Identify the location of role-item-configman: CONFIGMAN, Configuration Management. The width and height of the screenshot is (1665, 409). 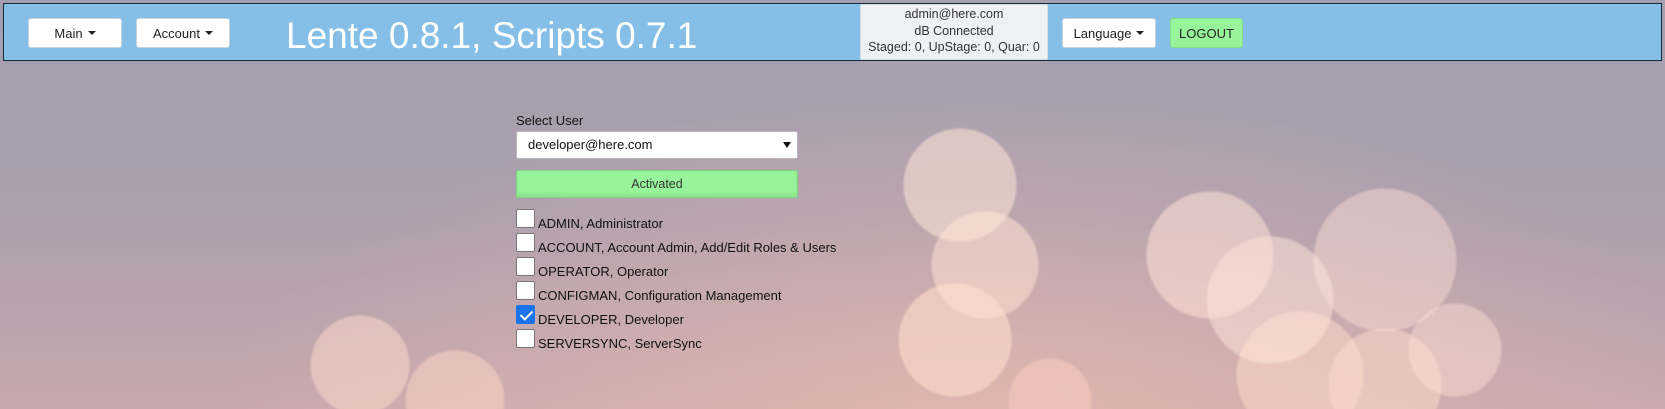
(681, 292).